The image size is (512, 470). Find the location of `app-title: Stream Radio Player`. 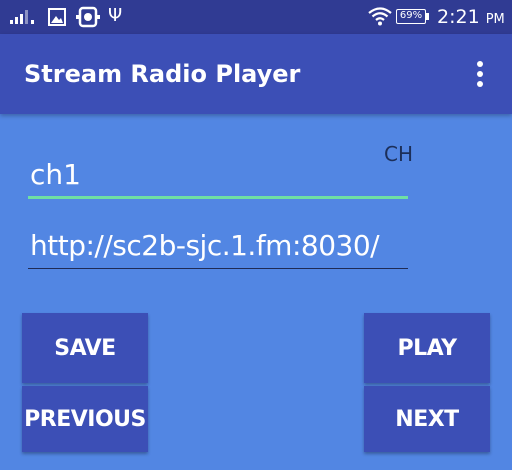

app-title: Stream Radio Player is located at coordinates (162, 74).